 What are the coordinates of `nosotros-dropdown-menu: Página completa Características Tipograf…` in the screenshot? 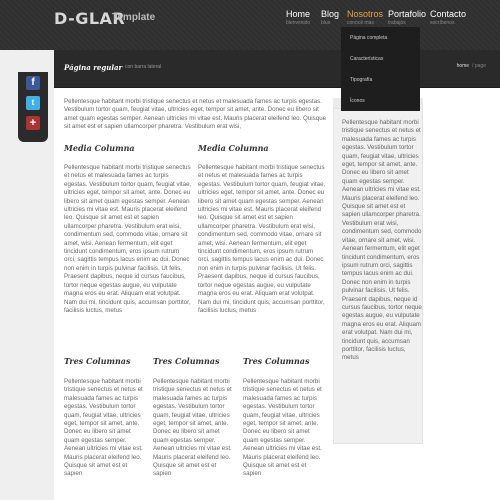 It's located at (380, 69).